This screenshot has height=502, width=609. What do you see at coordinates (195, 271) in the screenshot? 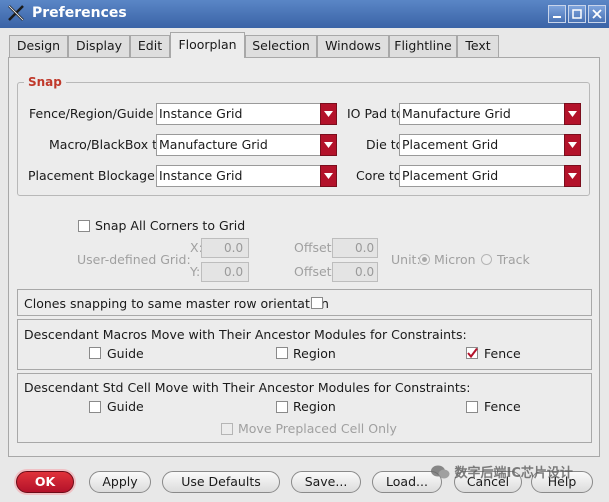
I see `grid-y-label: Y:` at bounding box center [195, 271].